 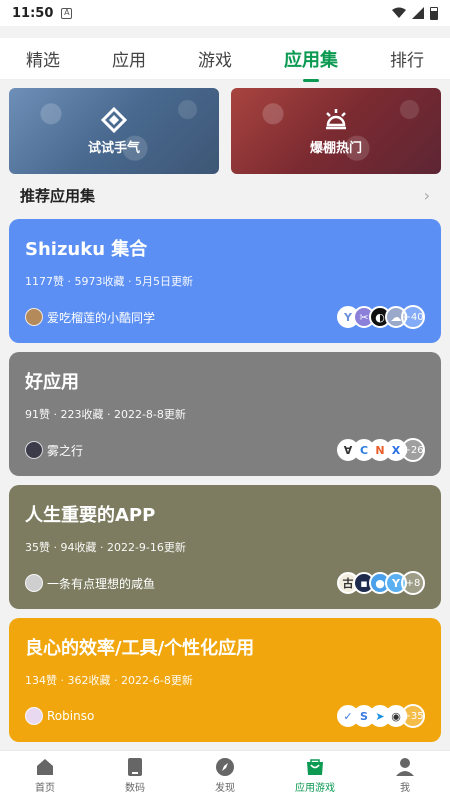 What do you see at coordinates (413, 716) in the screenshot?
I see `more-count-badge: +35` at bounding box center [413, 716].